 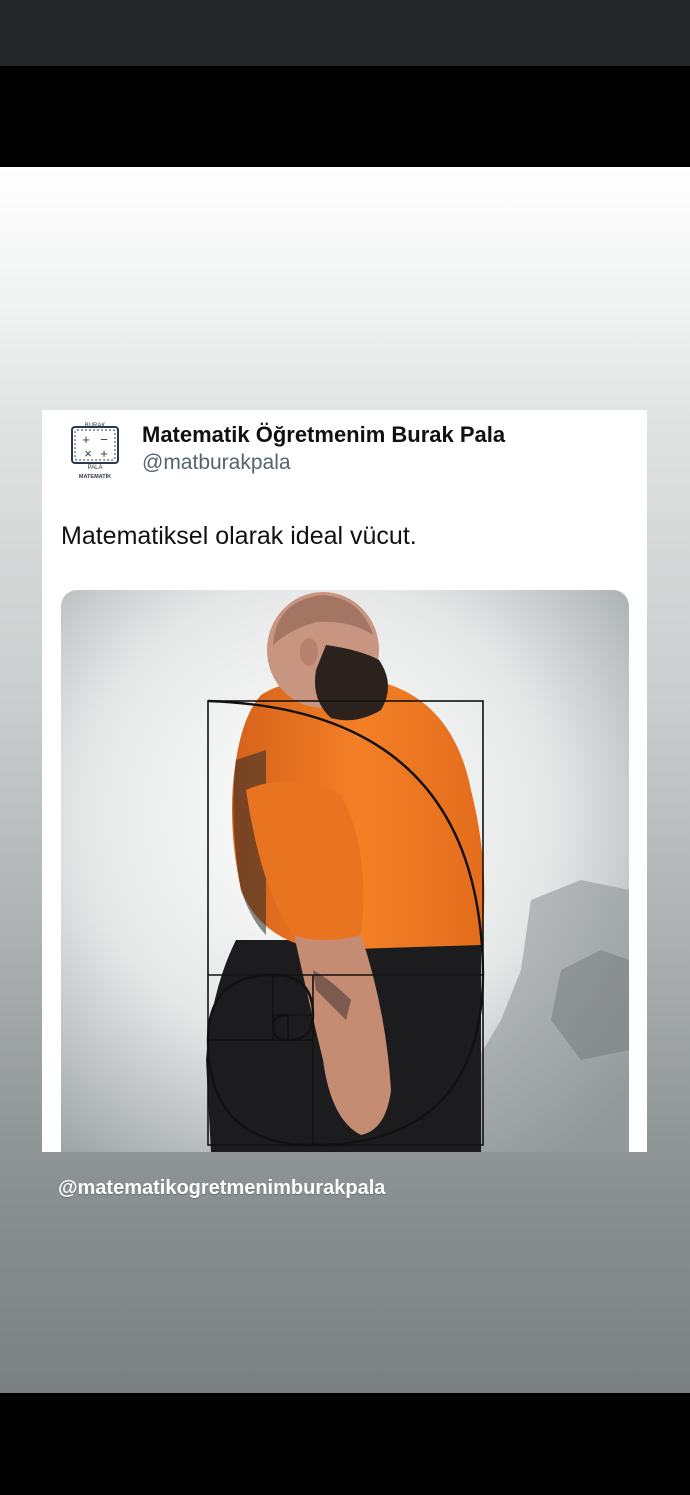 I want to click on avatar-top-text: BURAK, so click(x=95, y=426).